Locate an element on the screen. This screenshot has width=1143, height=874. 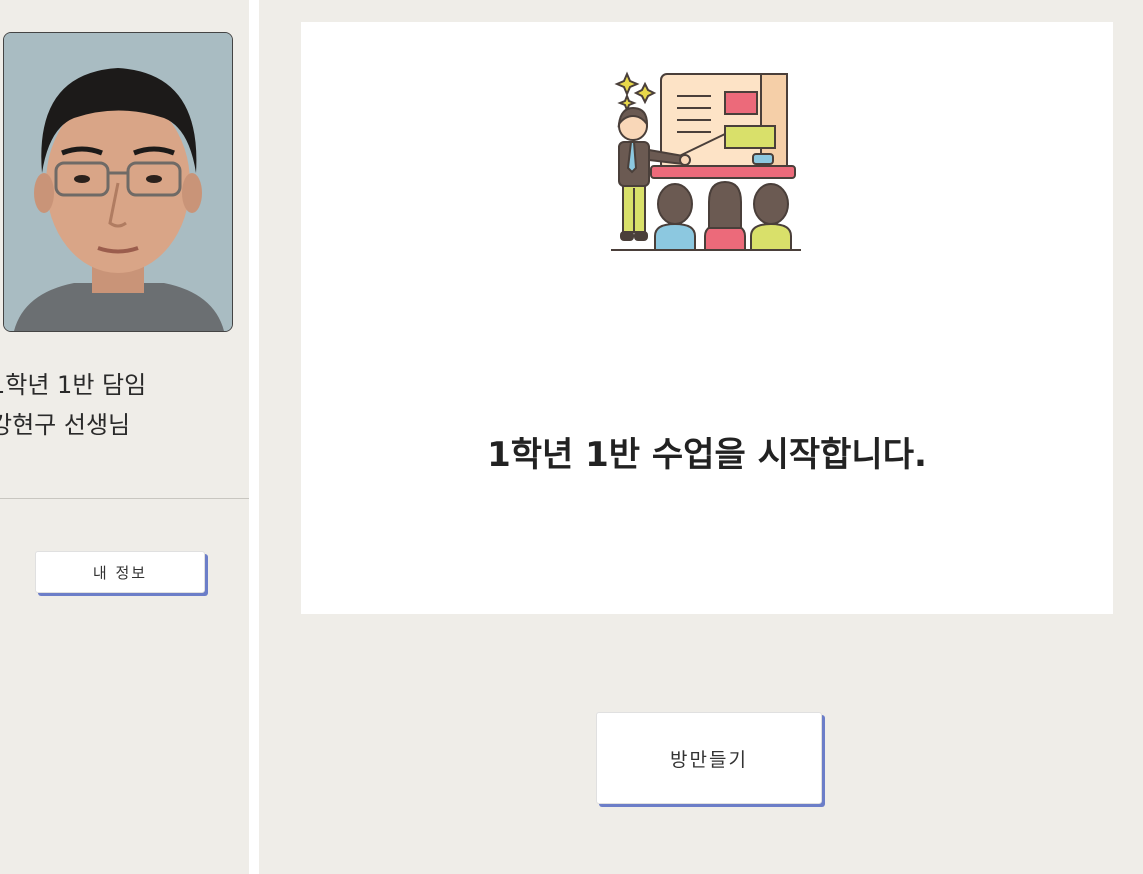
class-start-message: 1학년 1반 수업을 시작합니다. is located at coordinates (707, 455).